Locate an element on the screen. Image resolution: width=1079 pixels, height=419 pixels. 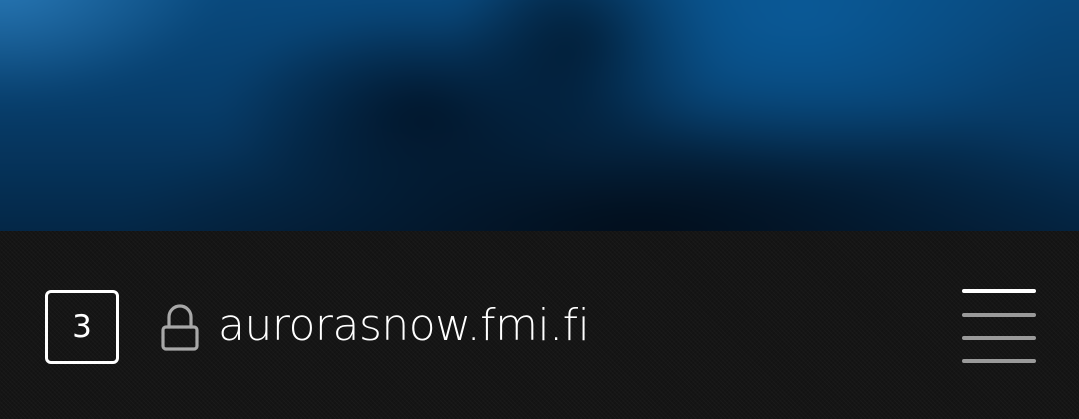
url-text: aurorasnow.fmi.fi is located at coordinates (404, 326).